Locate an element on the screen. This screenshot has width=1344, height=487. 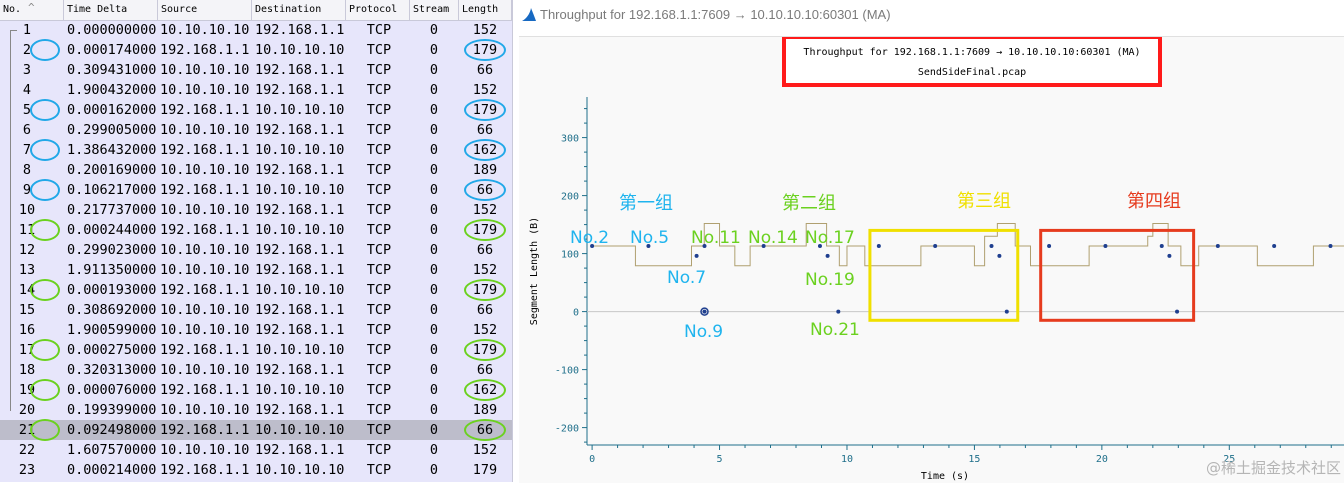
packet-row: 3 0.309431000 10.10.10.10 192.168.1.1 TCP 0 66 is located at coordinates (256, 70).